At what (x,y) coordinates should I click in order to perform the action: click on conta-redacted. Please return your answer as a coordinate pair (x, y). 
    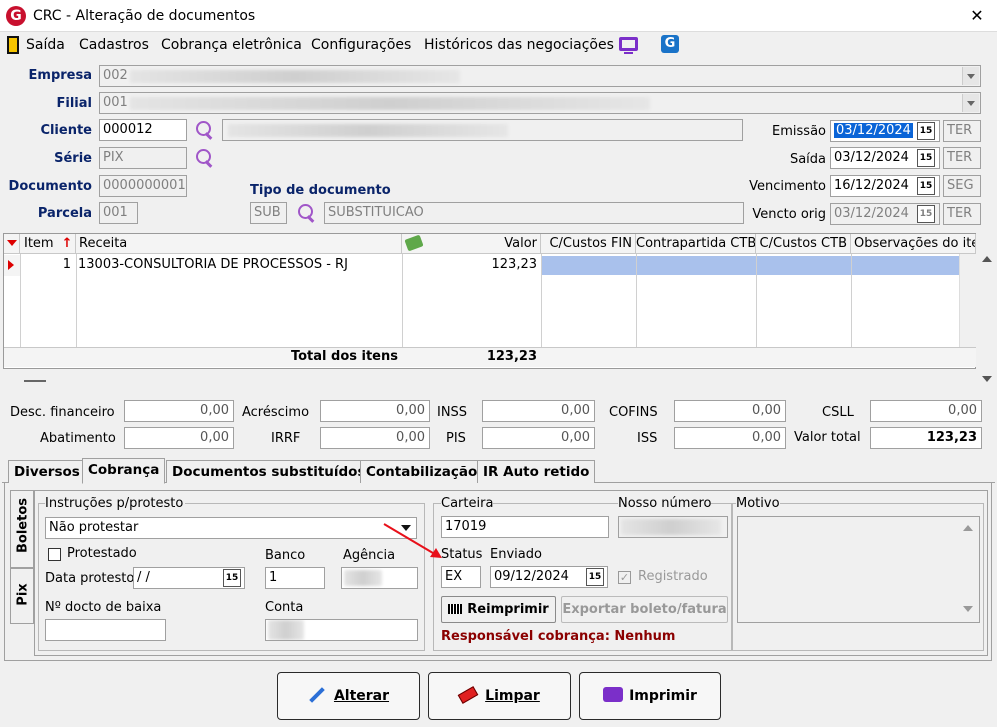
    Looking at the image, I should click on (286, 630).